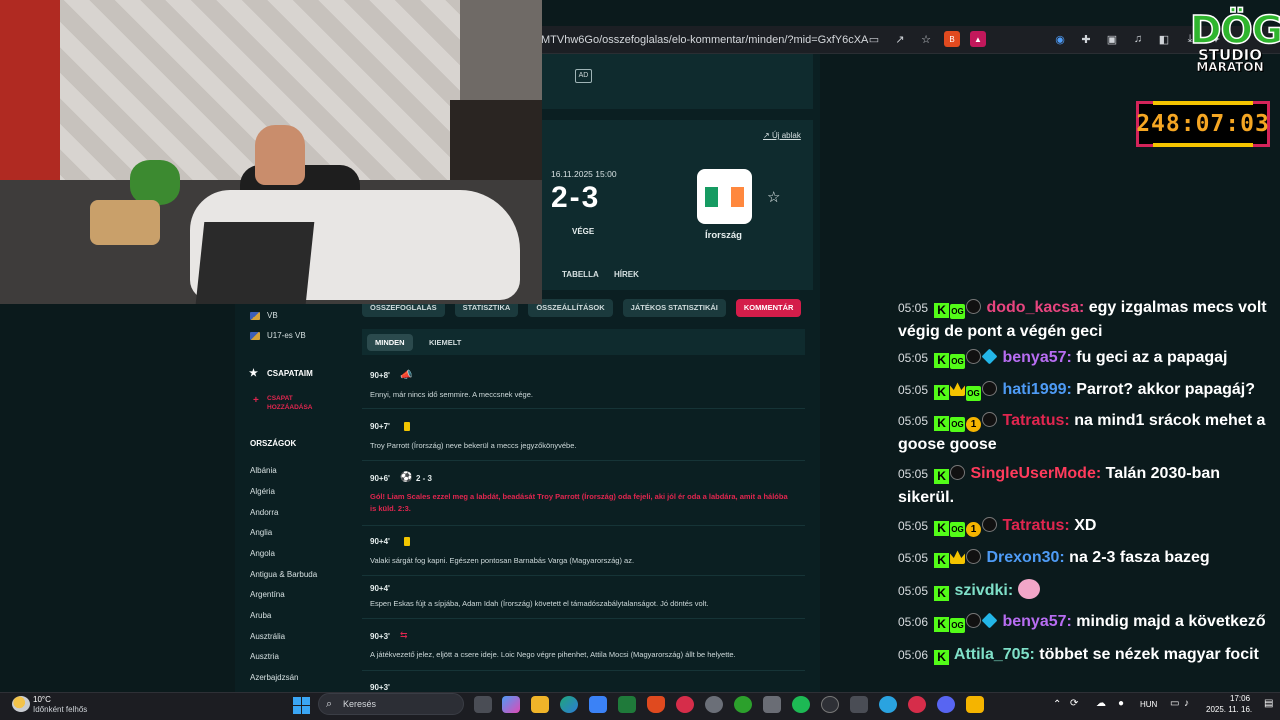 Image resolution: width=1280 pixels, height=720 pixels. What do you see at coordinates (445, 342) in the screenshot?
I see `filter-highlighted: KIEMELT` at bounding box center [445, 342].